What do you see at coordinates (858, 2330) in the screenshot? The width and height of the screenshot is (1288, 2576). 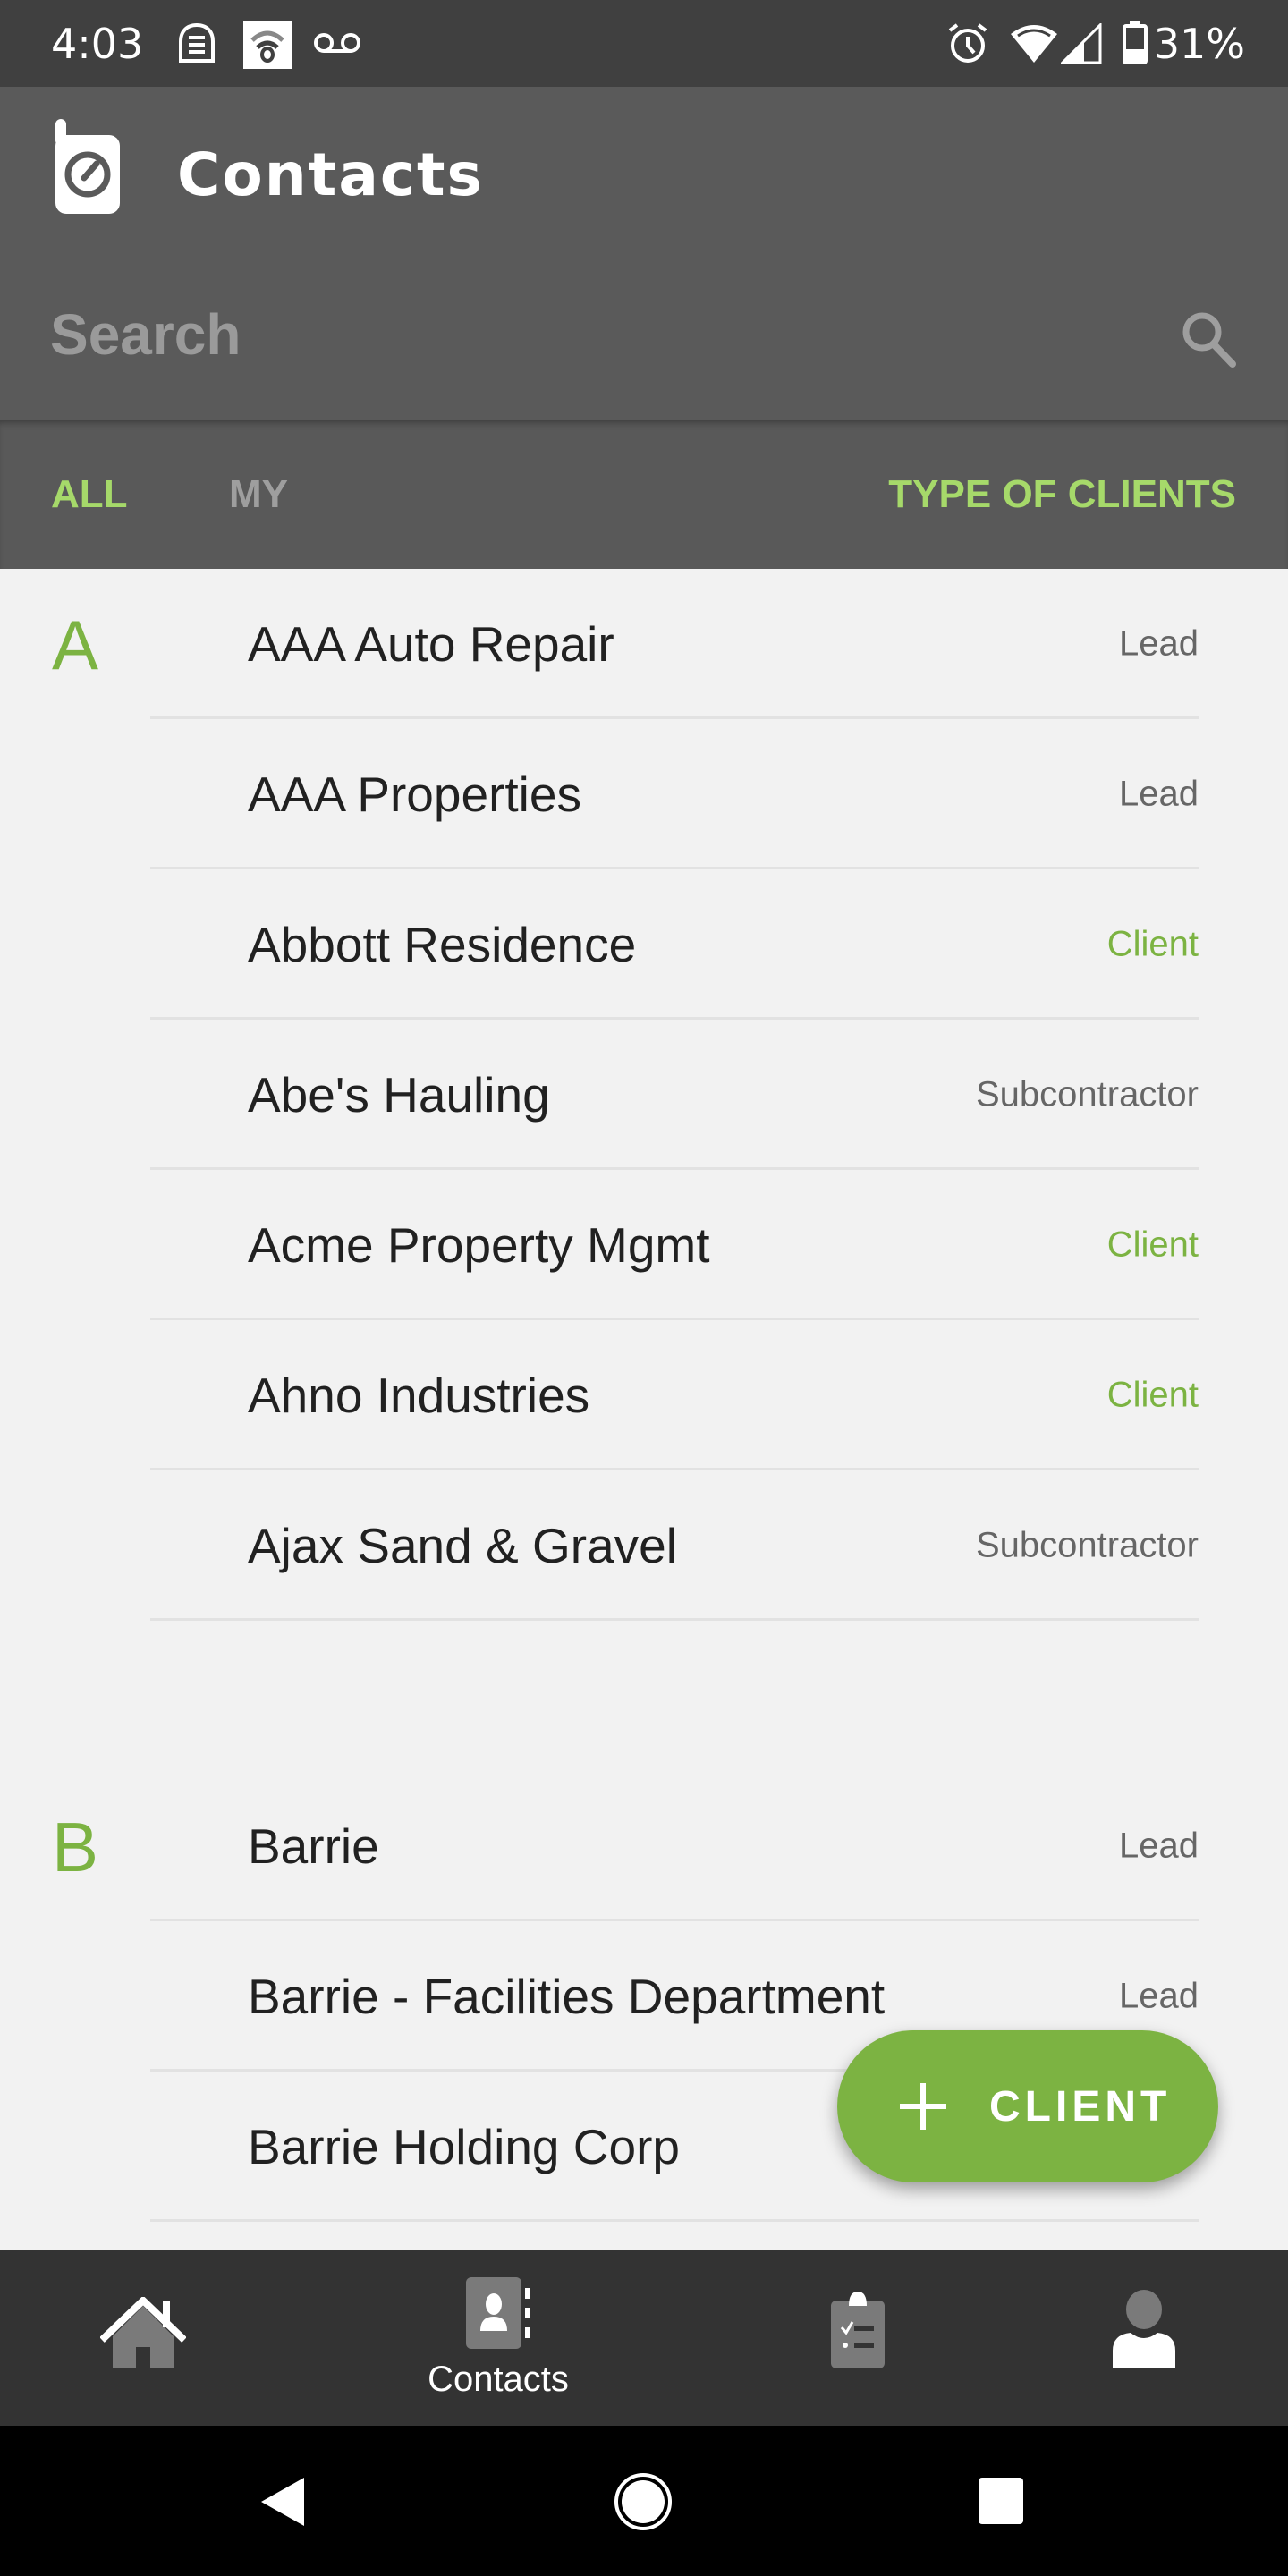 I see `clipboard-checklist-icon` at bounding box center [858, 2330].